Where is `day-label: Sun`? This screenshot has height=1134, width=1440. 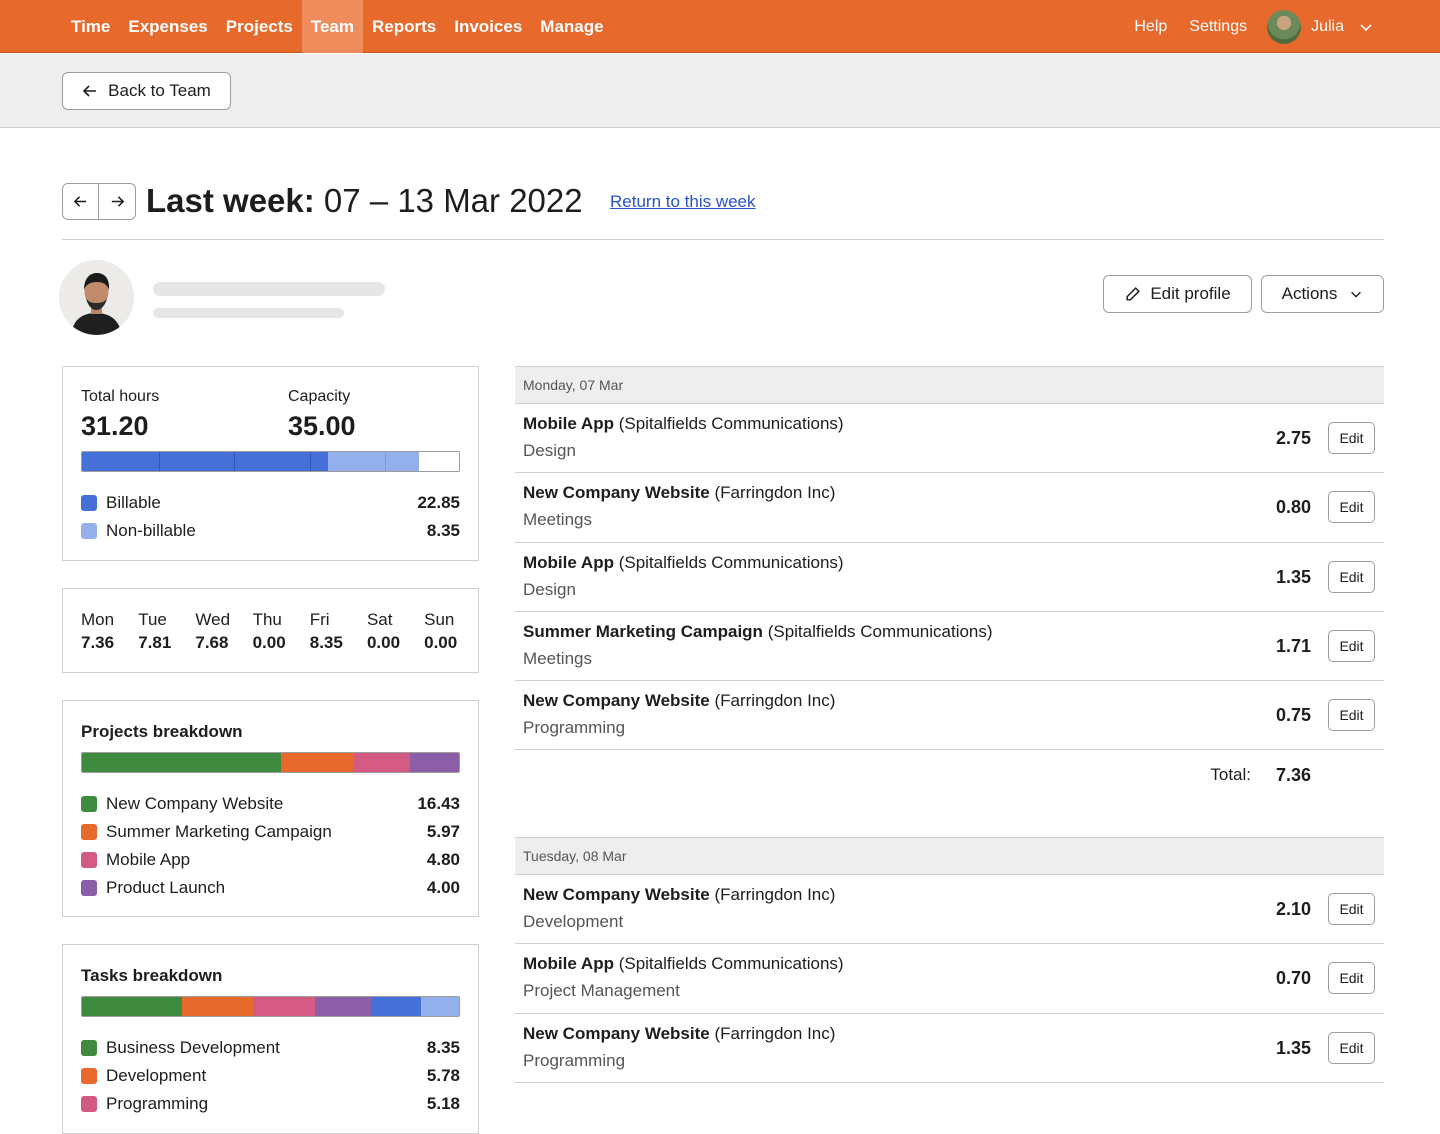 day-label: Sun is located at coordinates (439, 619).